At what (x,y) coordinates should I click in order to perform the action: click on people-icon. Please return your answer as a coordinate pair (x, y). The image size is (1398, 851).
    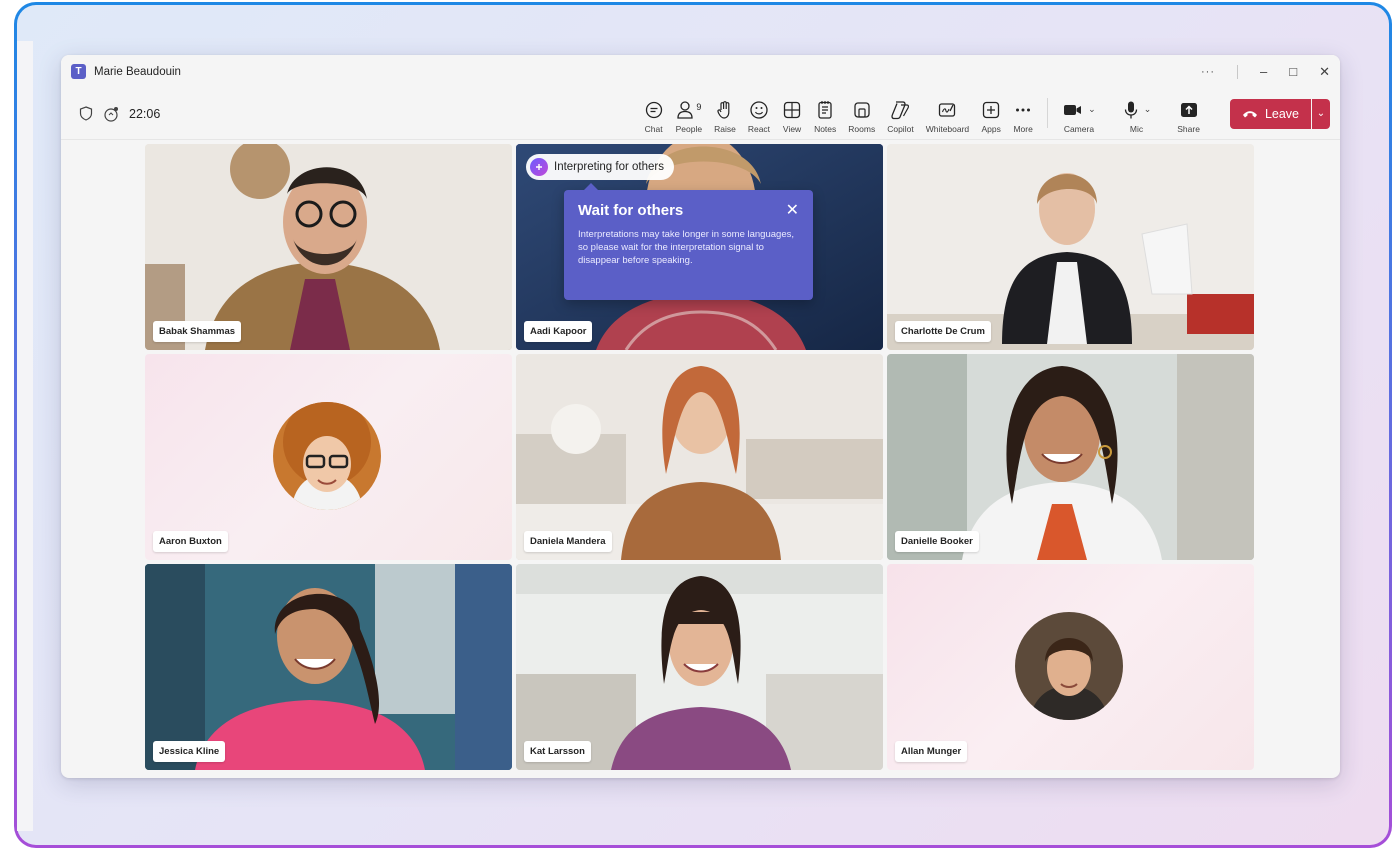
    Looking at the image, I should click on (685, 109).